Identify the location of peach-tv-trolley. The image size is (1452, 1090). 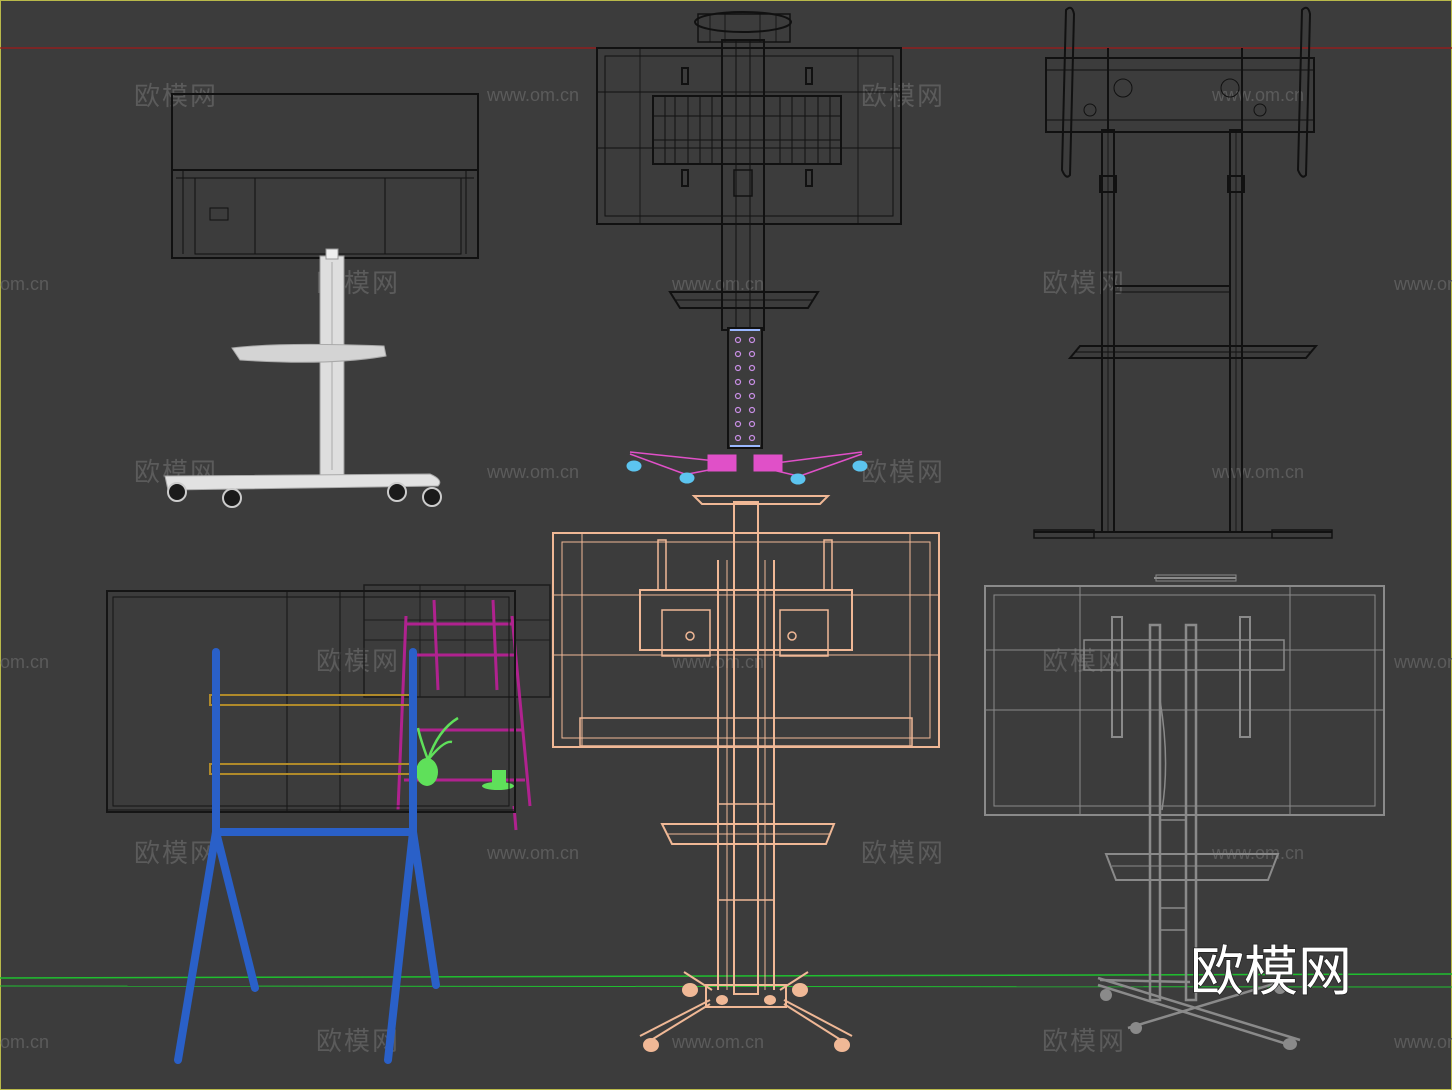
(746, 773).